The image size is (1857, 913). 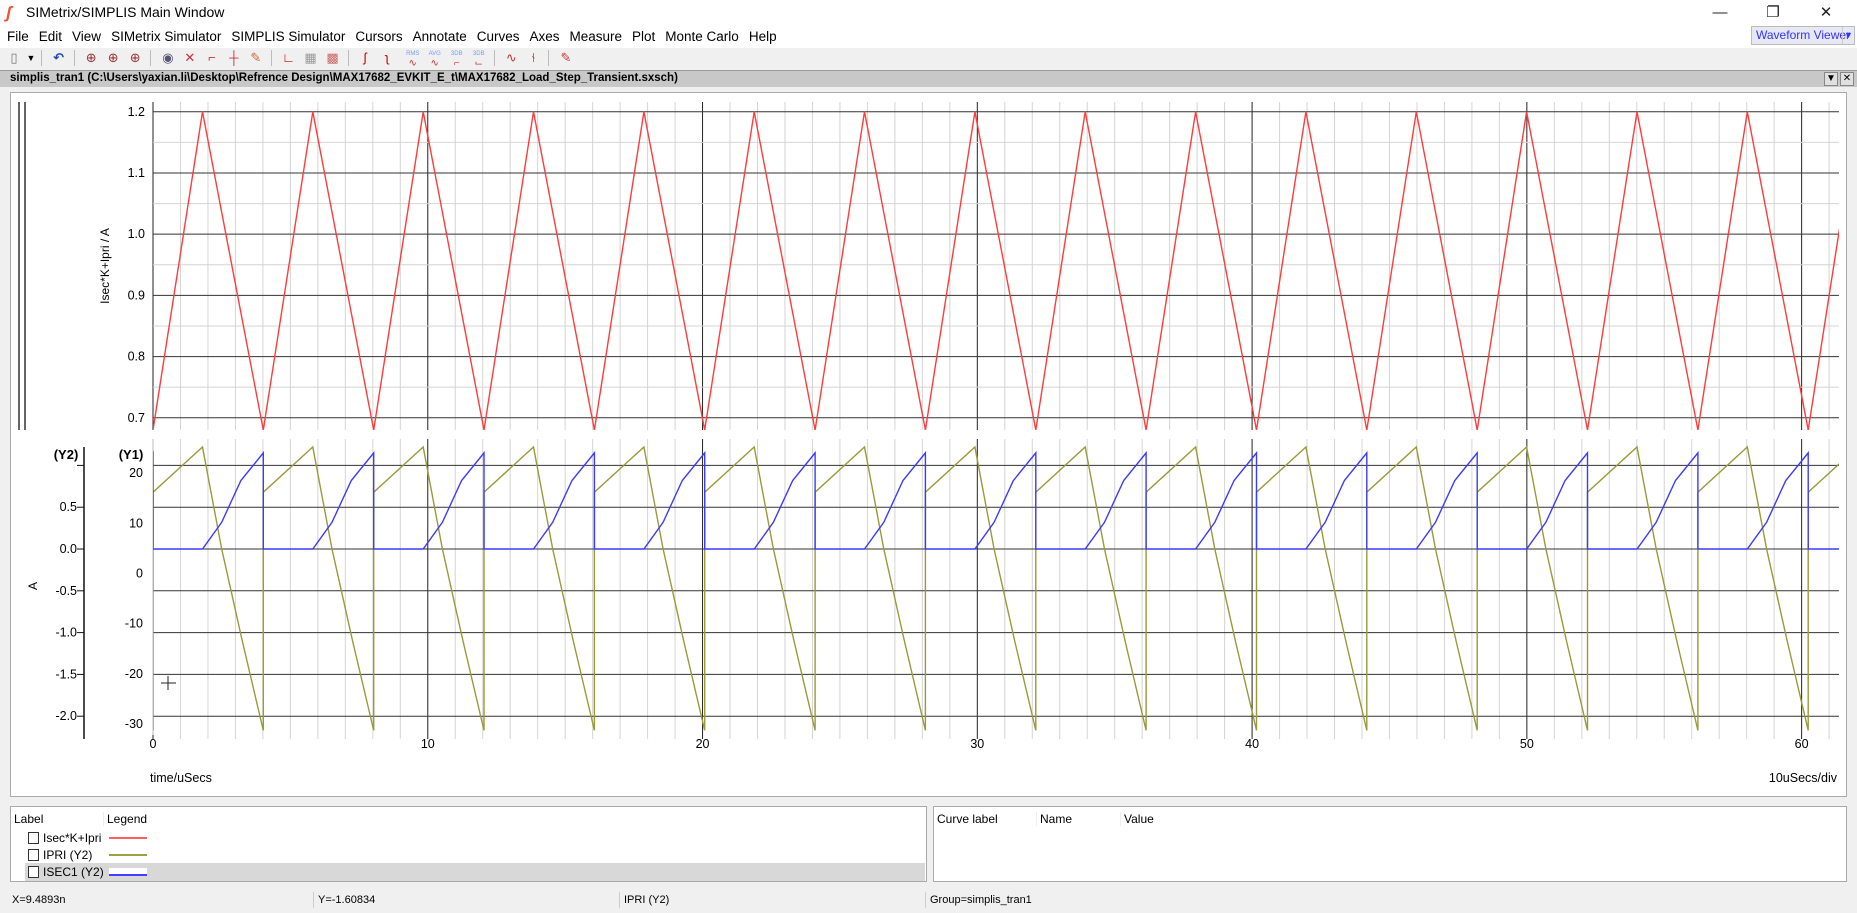 What do you see at coordinates (475, 838) in the screenshot?
I see `legend-item: Isec*K+Ipri` at bounding box center [475, 838].